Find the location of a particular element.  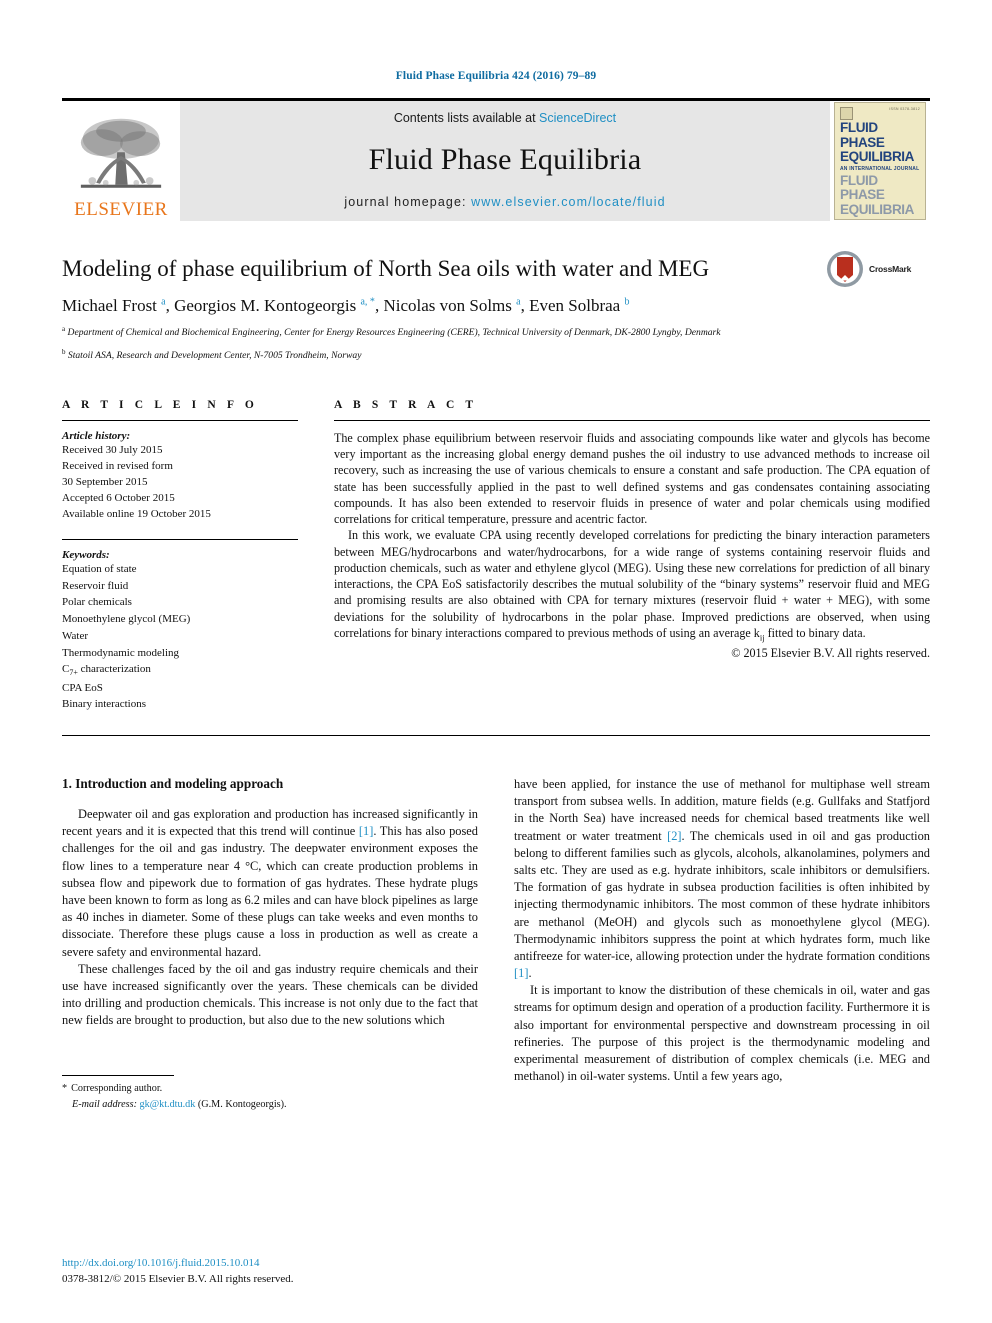

history-item: Available online 19 October 2015 is located at coordinates (136, 514).